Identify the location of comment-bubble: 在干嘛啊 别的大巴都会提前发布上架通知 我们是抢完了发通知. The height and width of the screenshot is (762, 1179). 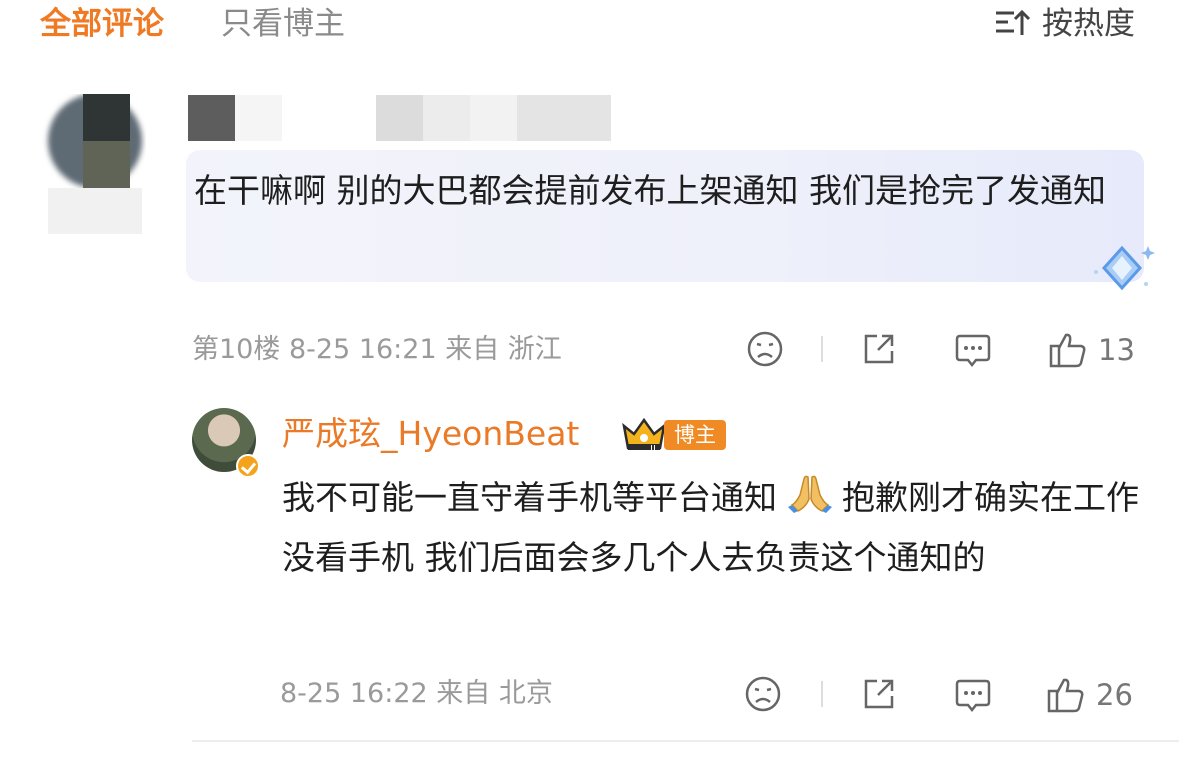
(665, 216).